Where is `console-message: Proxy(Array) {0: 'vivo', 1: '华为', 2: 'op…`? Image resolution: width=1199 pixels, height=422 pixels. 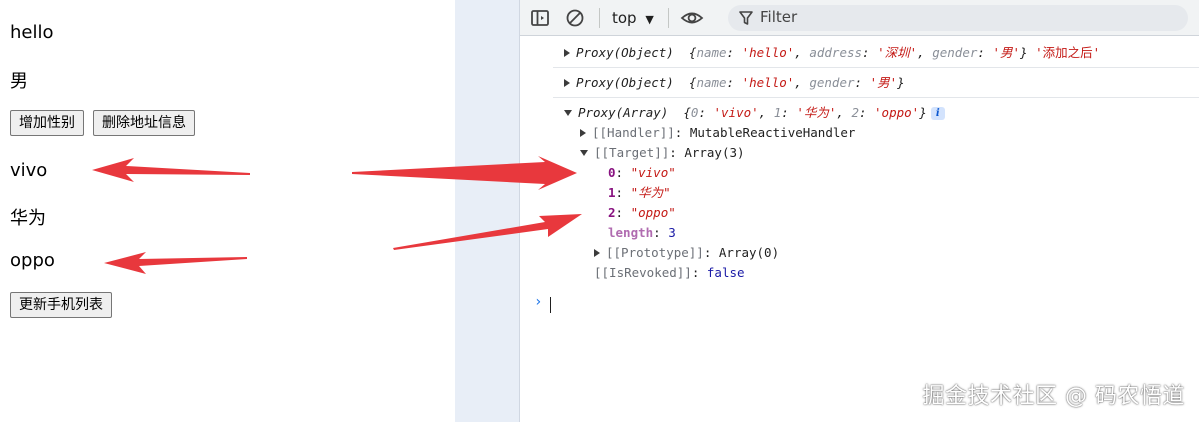 console-message: Proxy(Array) {0: 'vivo', 1: '华为', 2: 'op… is located at coordinates (754, 113).